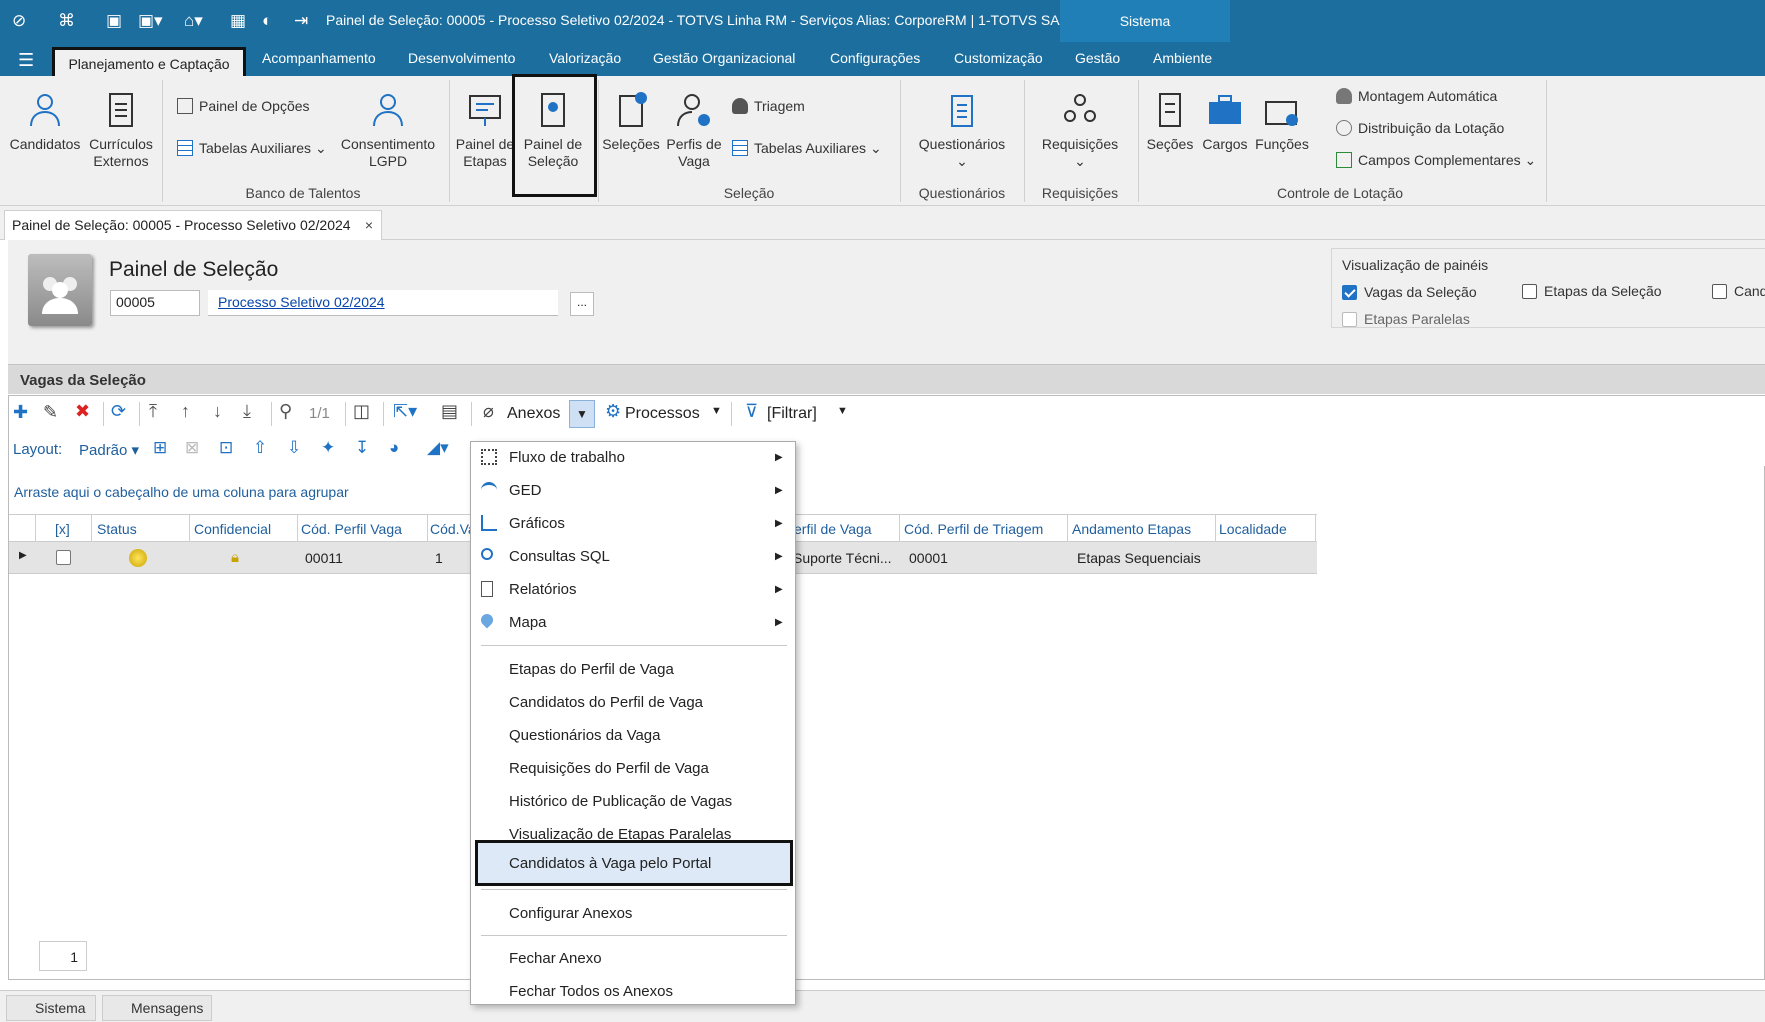 The width and height of the screenshot is (1765, 1022). I want to click on app-logo-icon: ⊘, so click(19, 21).